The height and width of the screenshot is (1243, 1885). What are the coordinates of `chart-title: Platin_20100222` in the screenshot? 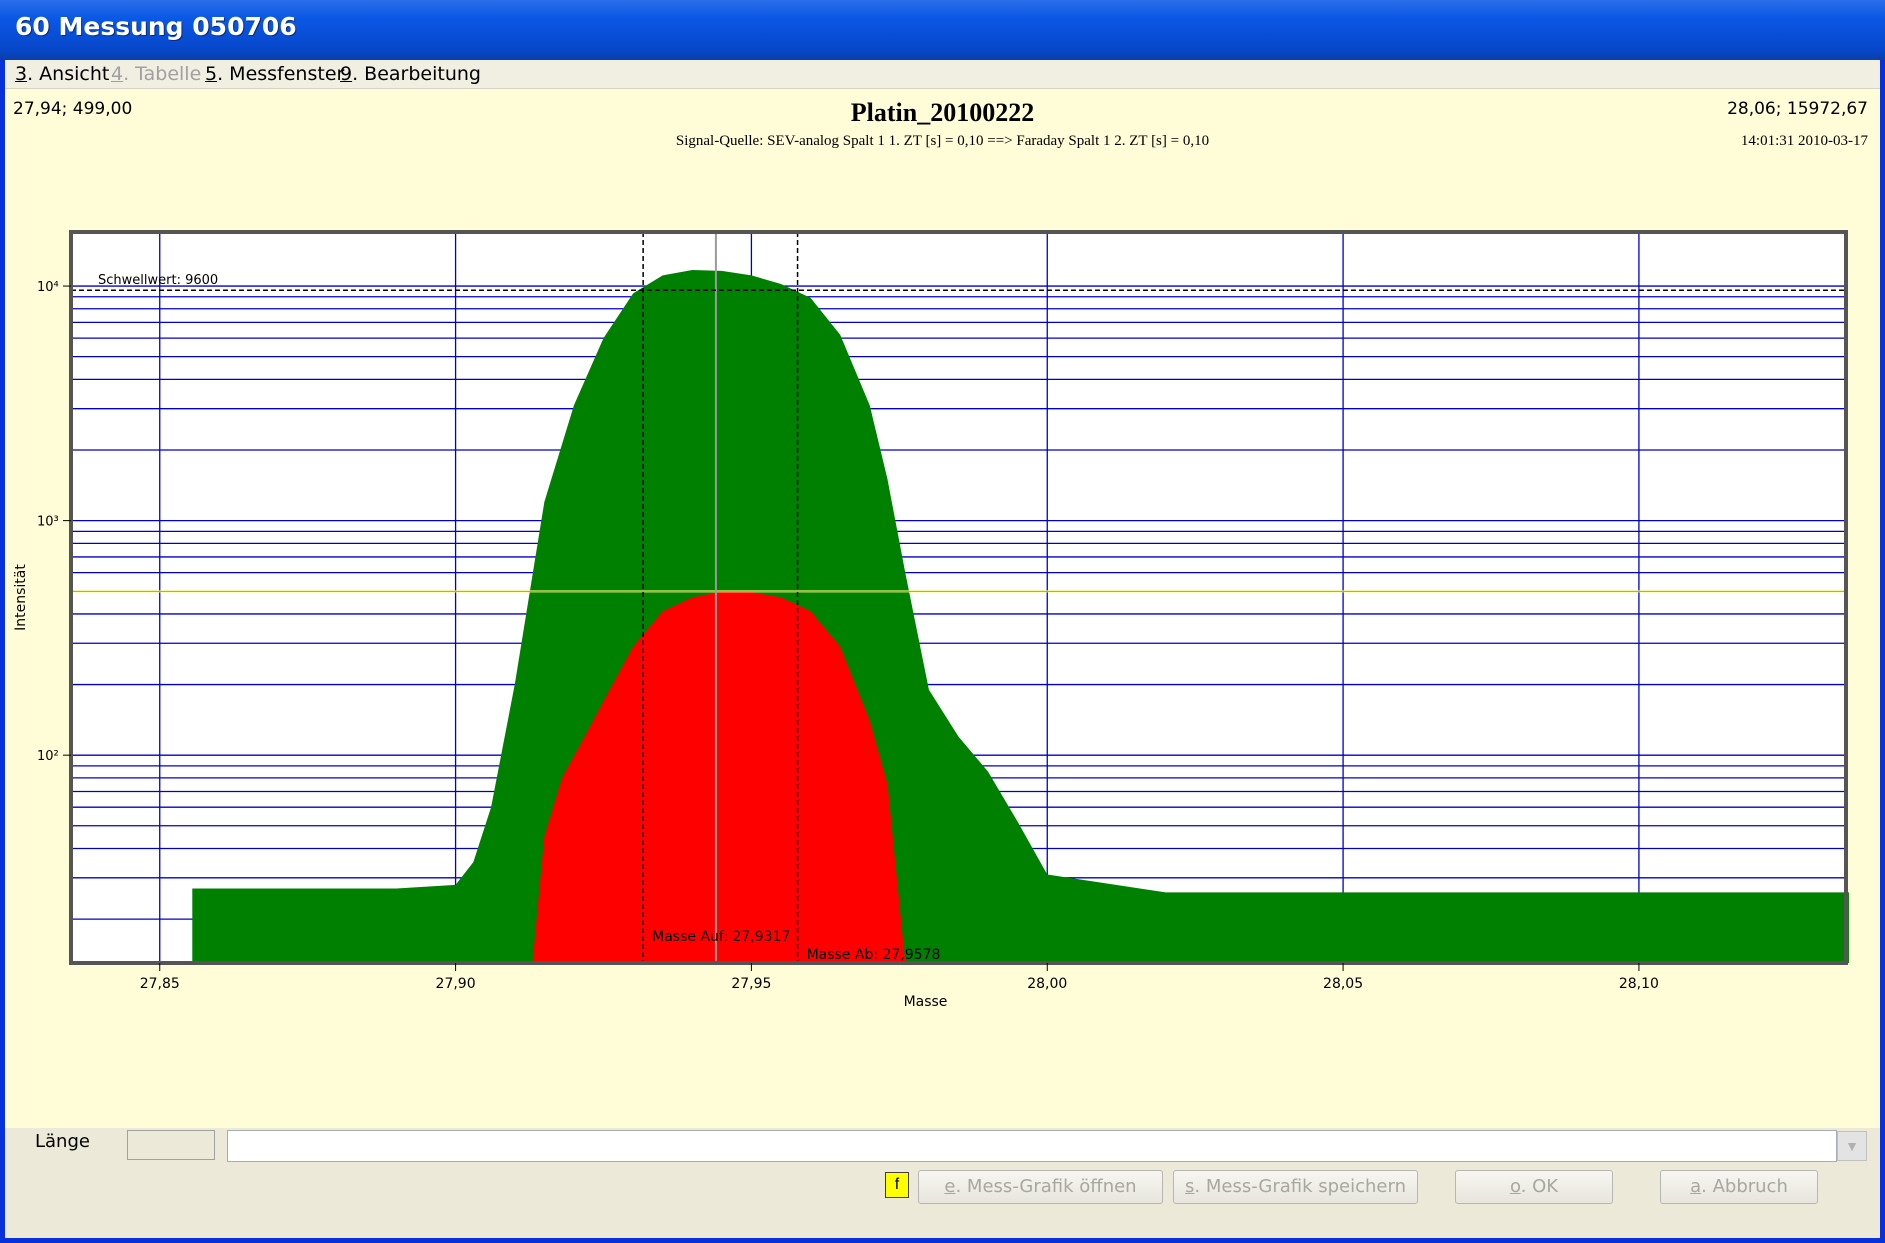 It's located at (942, 112).